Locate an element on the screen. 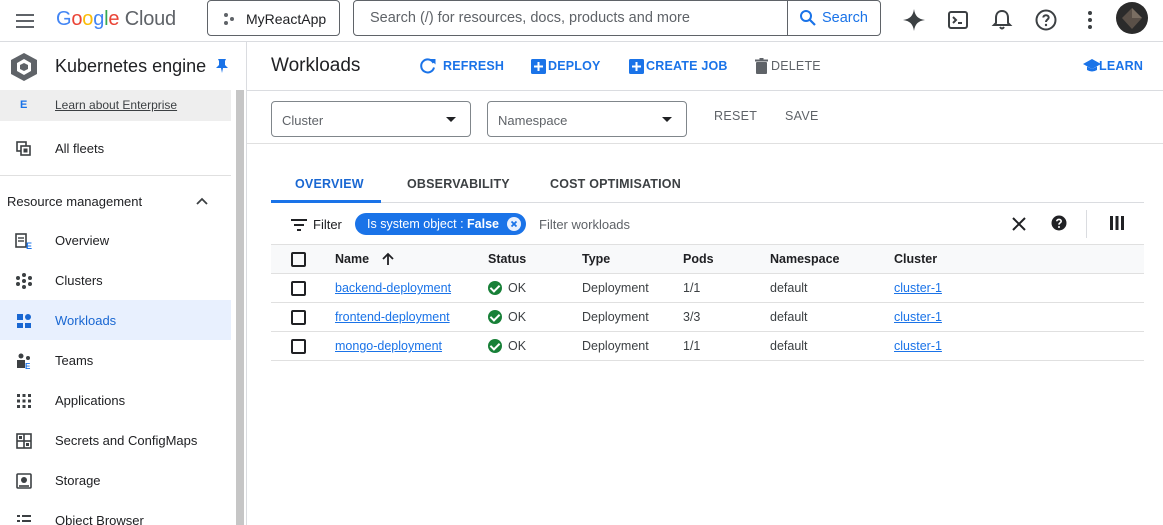 Image resolution: width=1163 pixels, height=525 pixels. filter-workloads-input is located at coordinates (689, 224).